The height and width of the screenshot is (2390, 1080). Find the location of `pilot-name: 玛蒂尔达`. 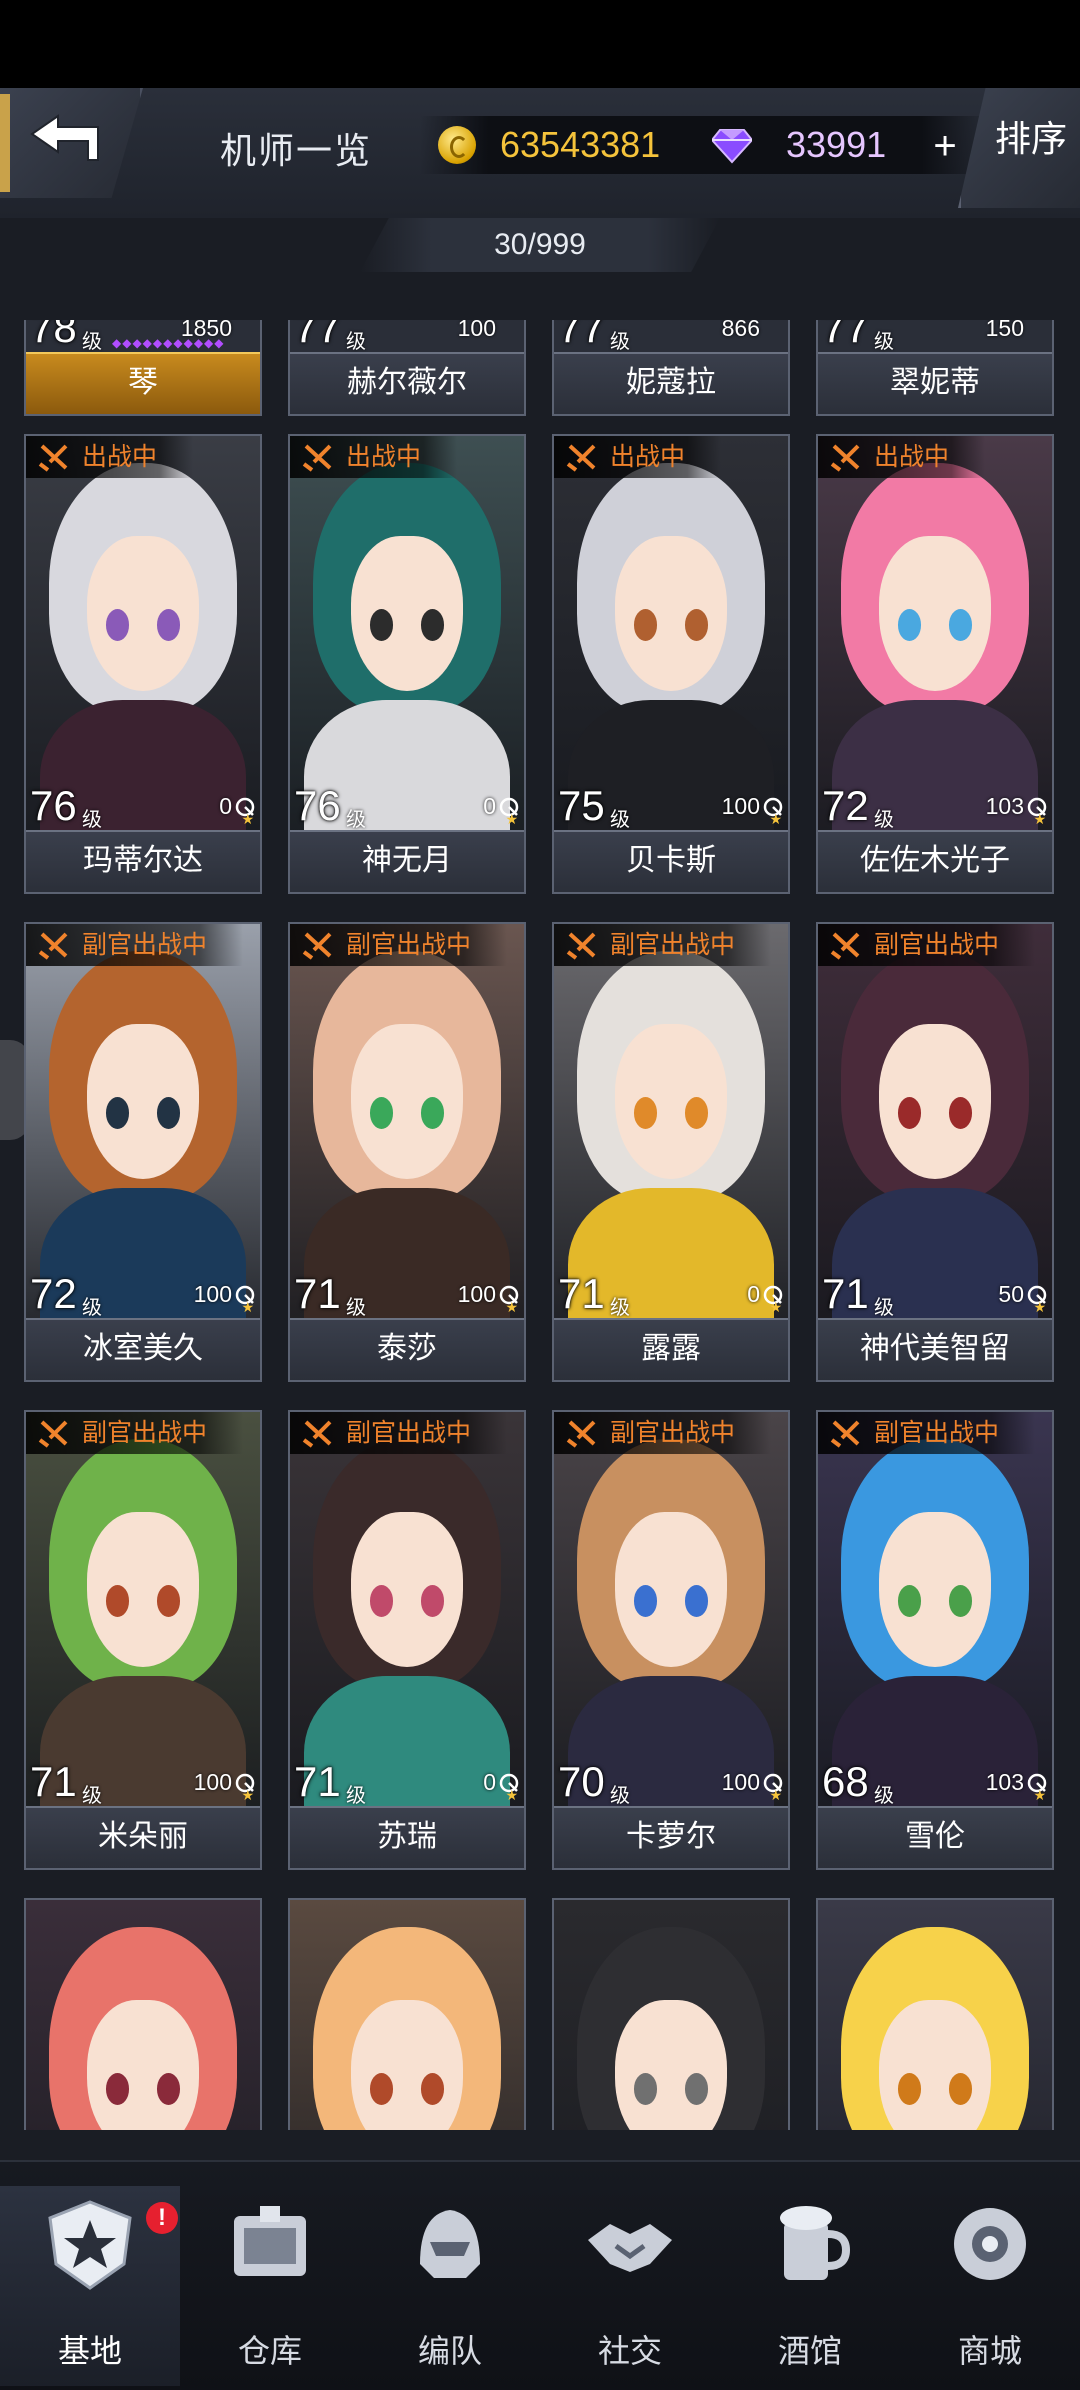

pilot-name: 玛蒂尔达 is located at coordinates (143, 861).